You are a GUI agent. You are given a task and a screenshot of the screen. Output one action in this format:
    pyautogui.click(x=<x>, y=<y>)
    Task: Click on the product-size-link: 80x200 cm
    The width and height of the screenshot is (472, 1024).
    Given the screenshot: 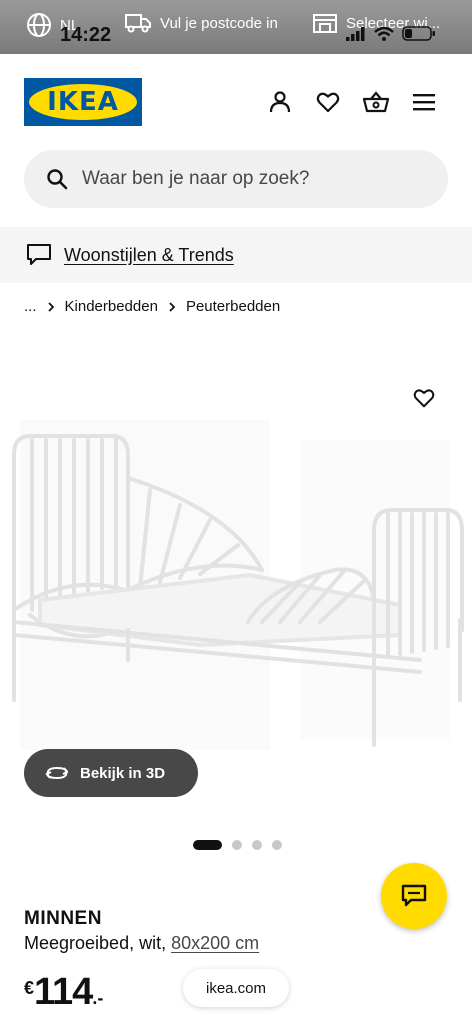 What is the action you would take?
    pyautogui.click(x=215, y=943)
    